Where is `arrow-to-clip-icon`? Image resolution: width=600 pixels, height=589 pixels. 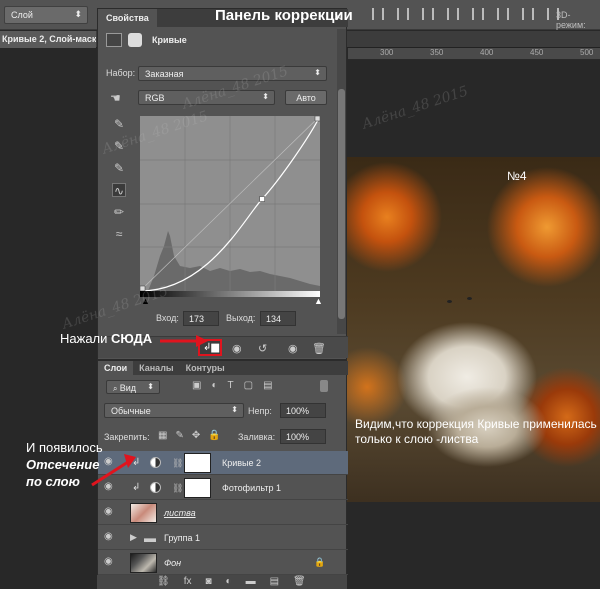 arrow-to-clip-icon is located at coordinates (110, 473).